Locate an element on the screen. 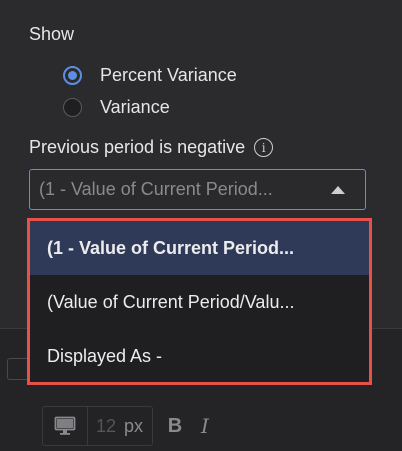 The width and height of the screenshot is (402, 451). font-size-input: 12 px is located at coordinates (120, 426).